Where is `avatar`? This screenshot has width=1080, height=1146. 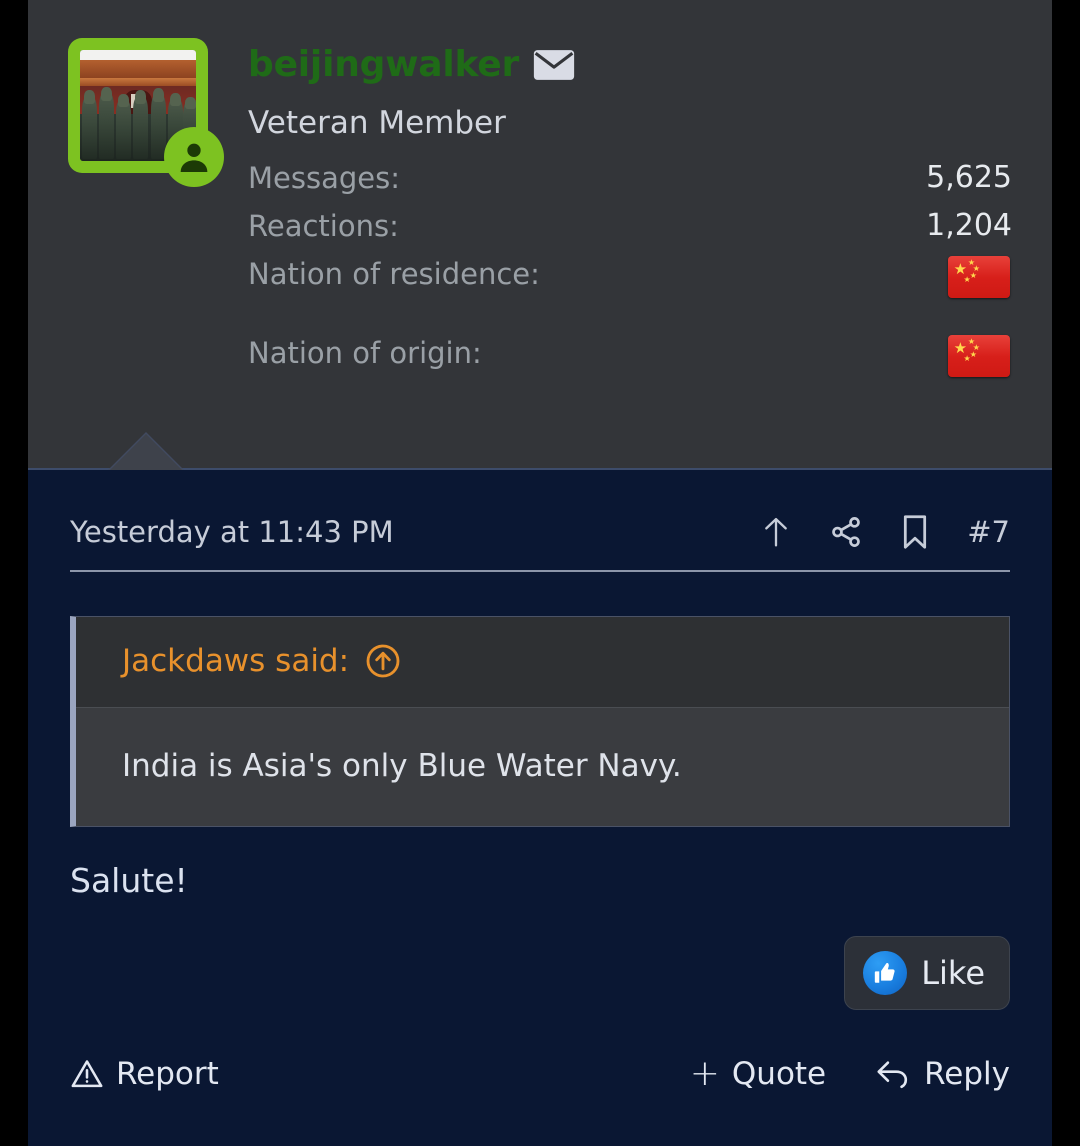 avatar is located at coordinates (146, 112).